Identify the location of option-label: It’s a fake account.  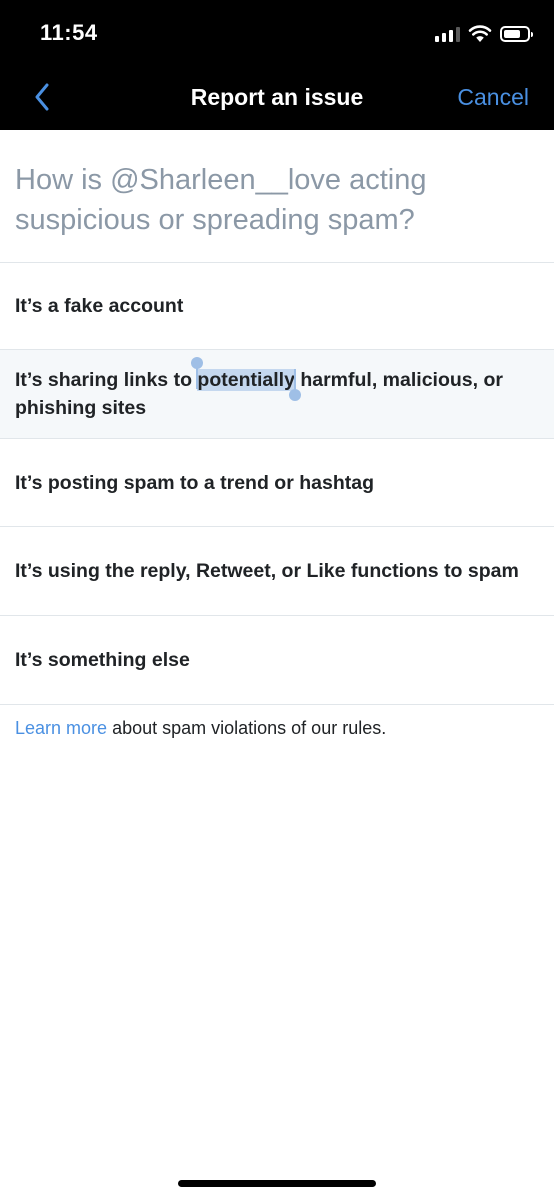
(99, 306).